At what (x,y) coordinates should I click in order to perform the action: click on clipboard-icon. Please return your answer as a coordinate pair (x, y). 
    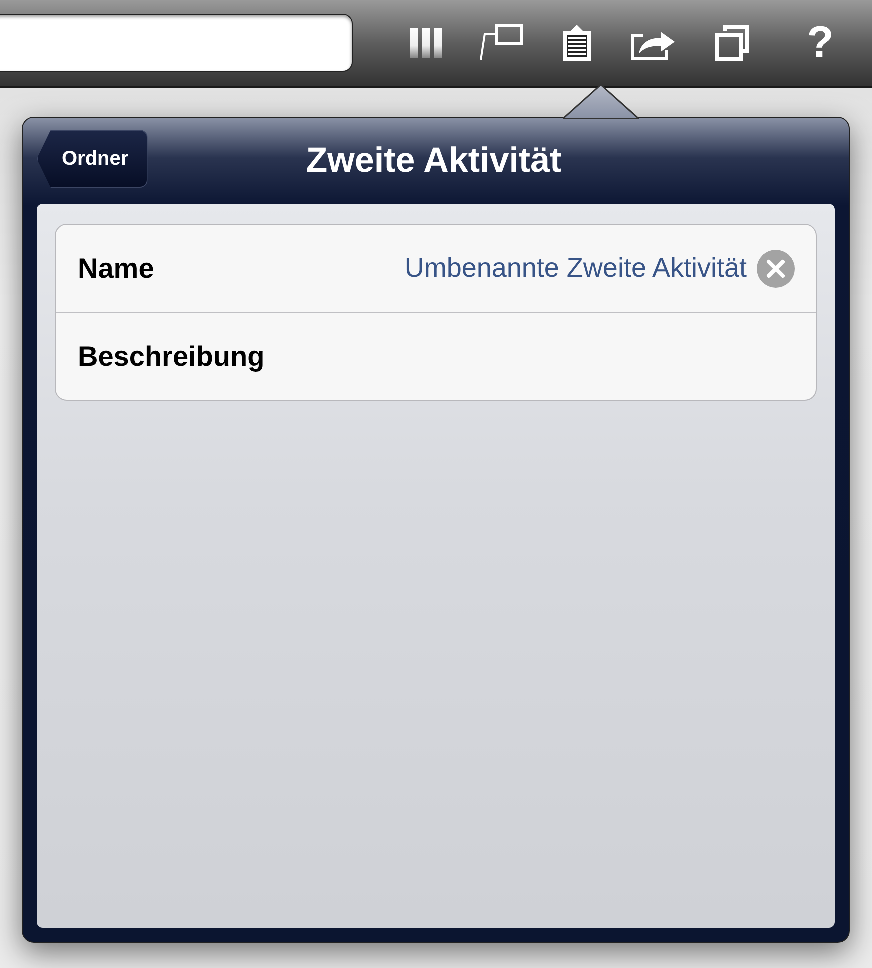
    Looking at the image, I should click on (577, 43).